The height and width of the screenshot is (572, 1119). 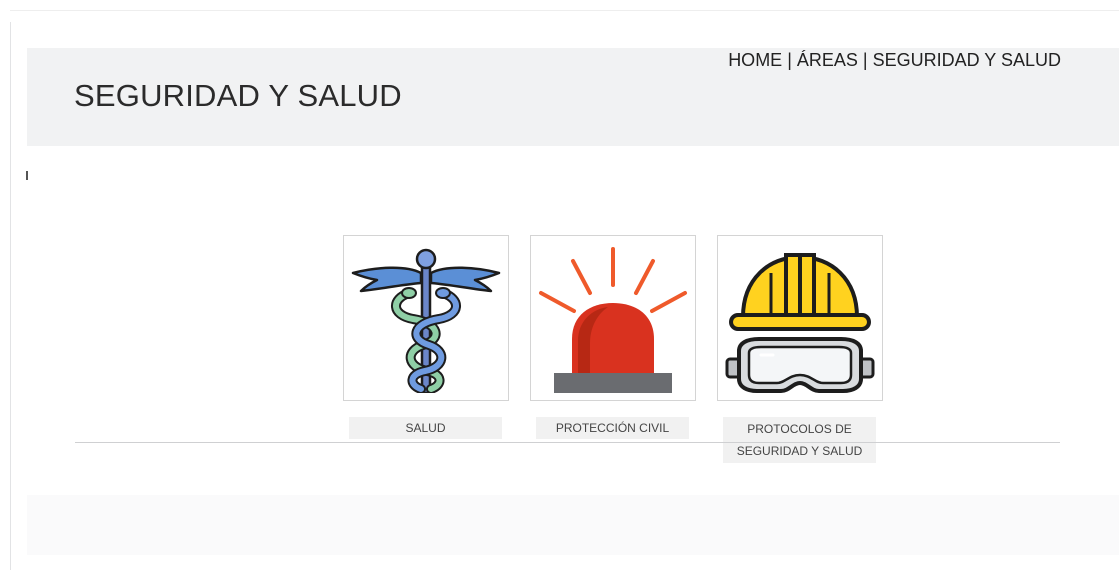 I want to click on left-rule, so click(x=10, y=296).